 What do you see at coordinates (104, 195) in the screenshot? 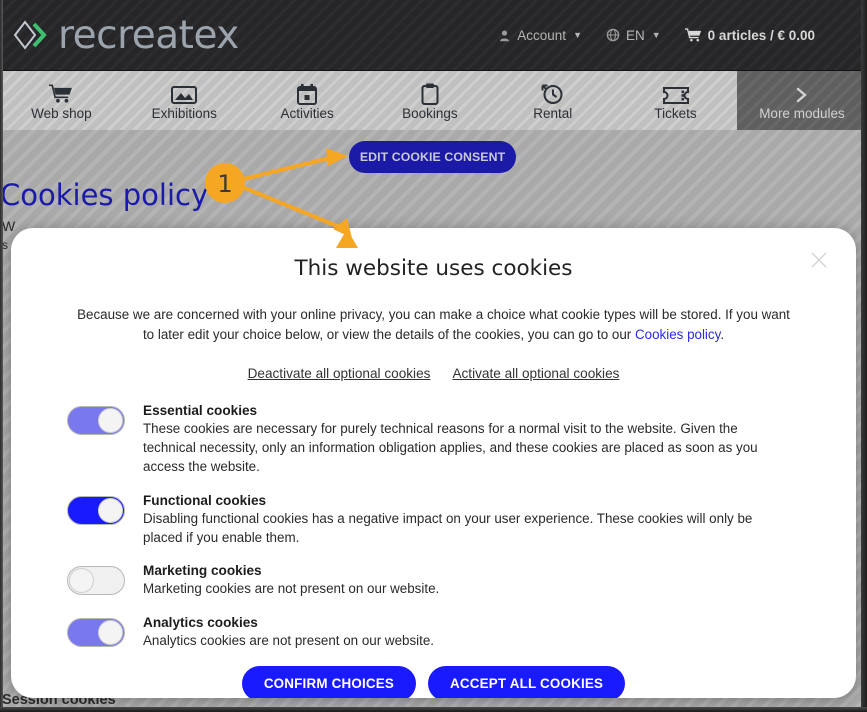
I see `page-title: Cookies policy` at bounding box center [104, 195].